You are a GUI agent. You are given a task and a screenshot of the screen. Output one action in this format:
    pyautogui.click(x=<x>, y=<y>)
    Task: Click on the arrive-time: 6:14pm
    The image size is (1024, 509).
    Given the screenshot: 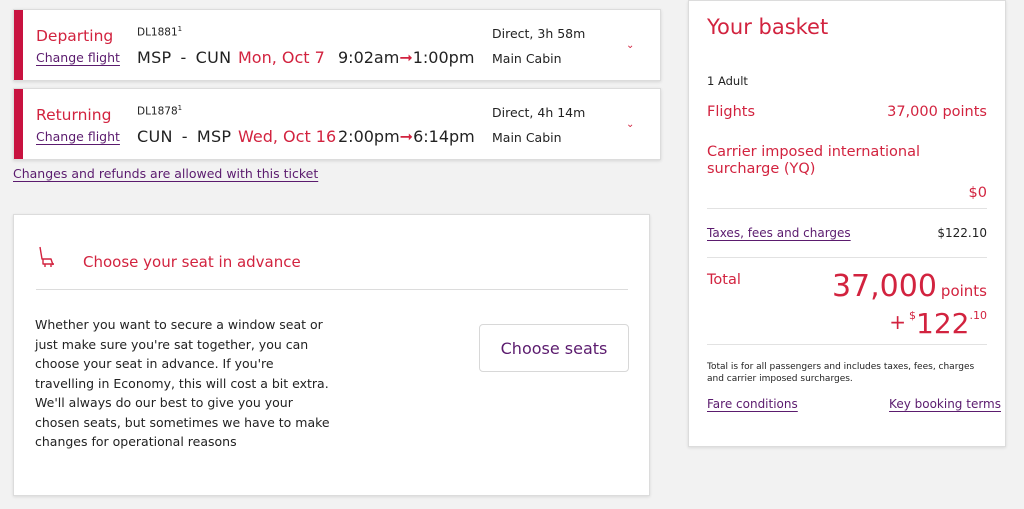 What is the action you would take?
    pyautogui.click(x=444, y=136)
    